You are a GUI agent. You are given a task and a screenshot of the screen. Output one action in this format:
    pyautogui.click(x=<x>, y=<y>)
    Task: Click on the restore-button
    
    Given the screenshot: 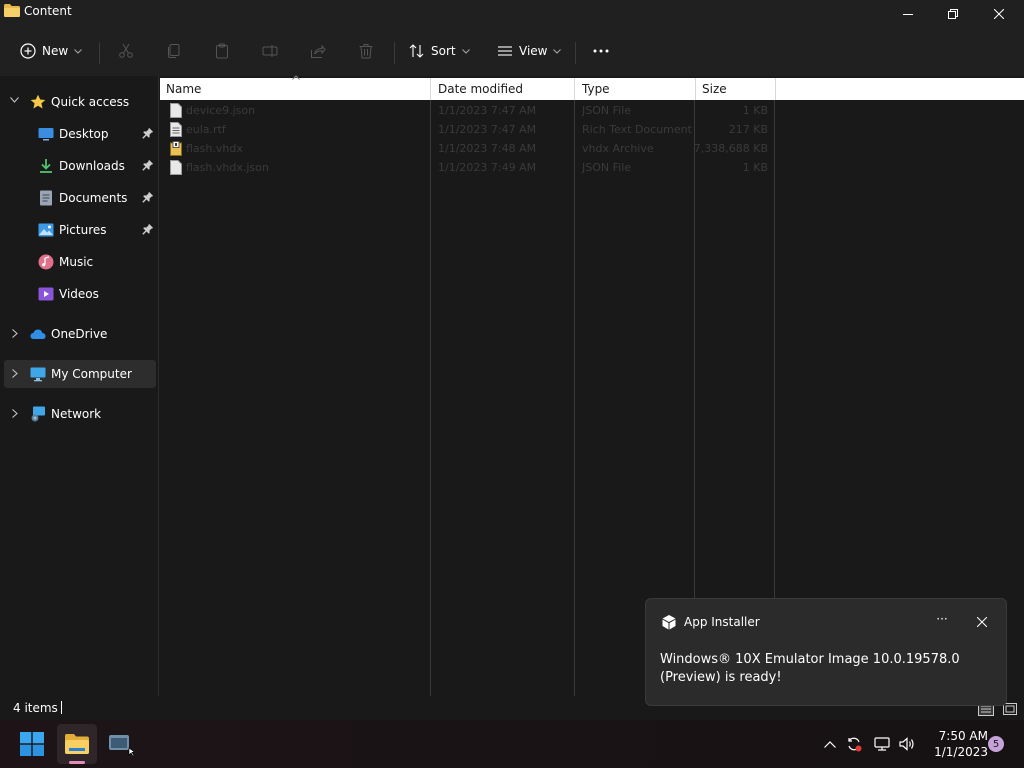 What is the action you would take?
    pyautogui.click(x=953, y=14)
    